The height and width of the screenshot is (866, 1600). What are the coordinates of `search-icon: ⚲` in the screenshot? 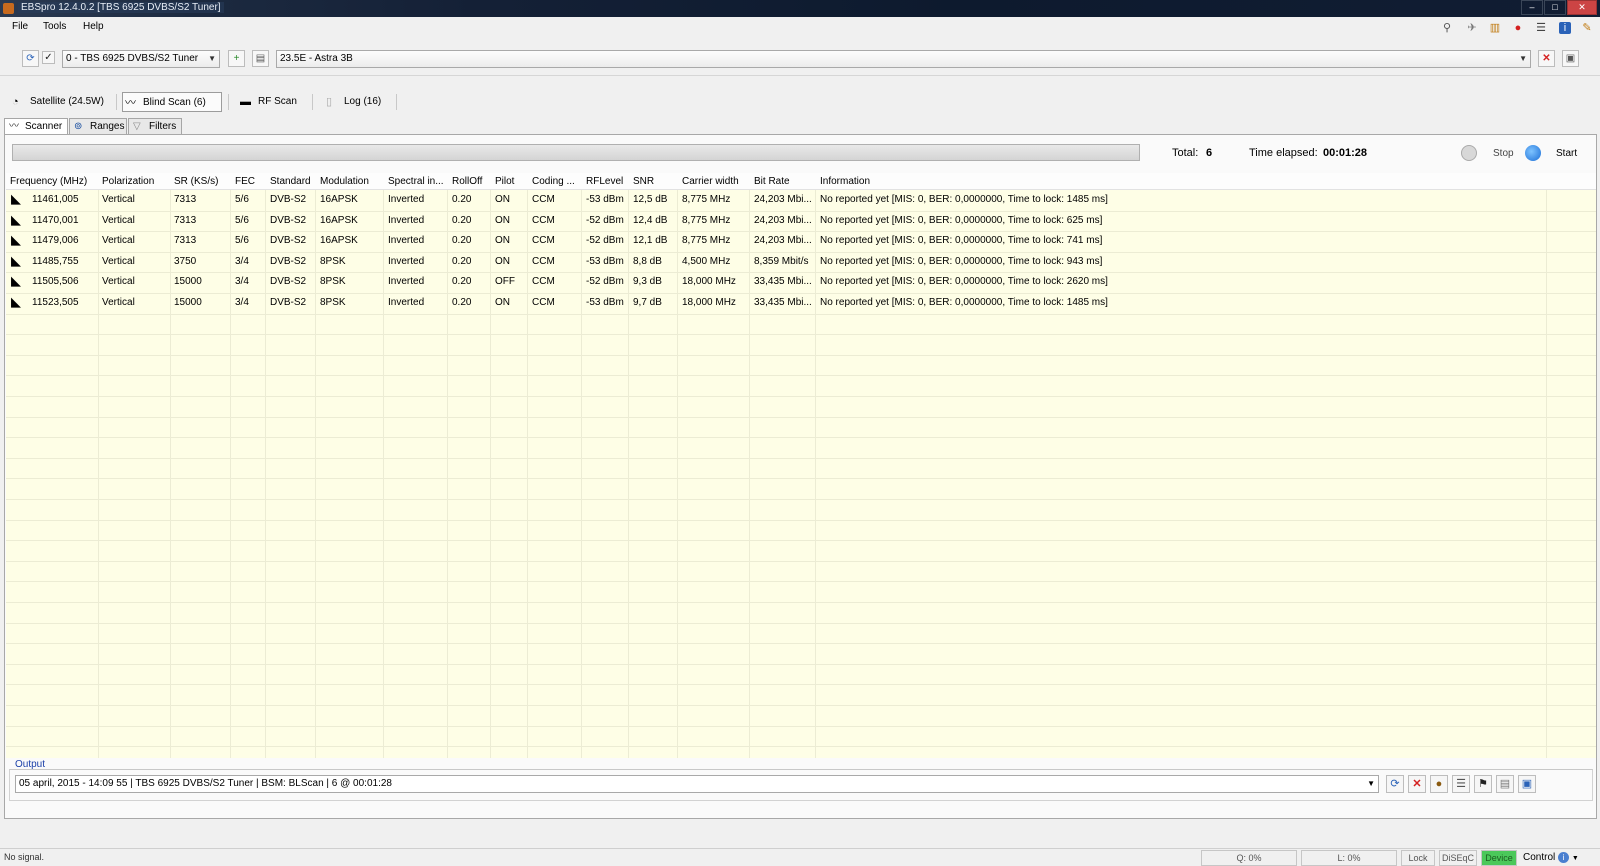 It's located at (1447, 28).